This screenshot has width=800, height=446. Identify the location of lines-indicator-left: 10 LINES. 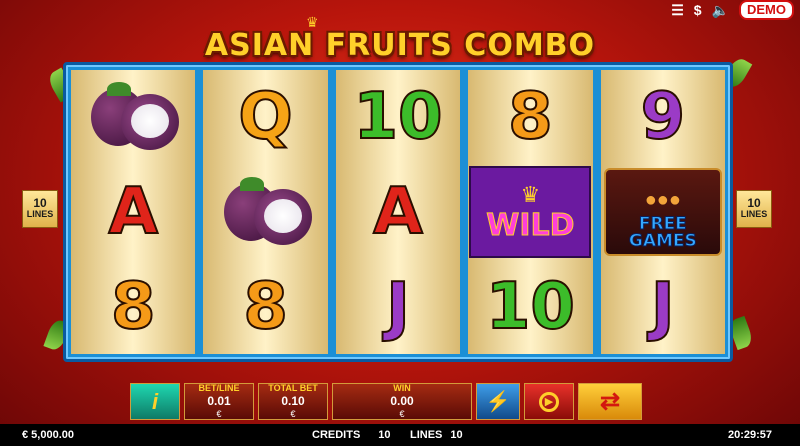
(40, 209).